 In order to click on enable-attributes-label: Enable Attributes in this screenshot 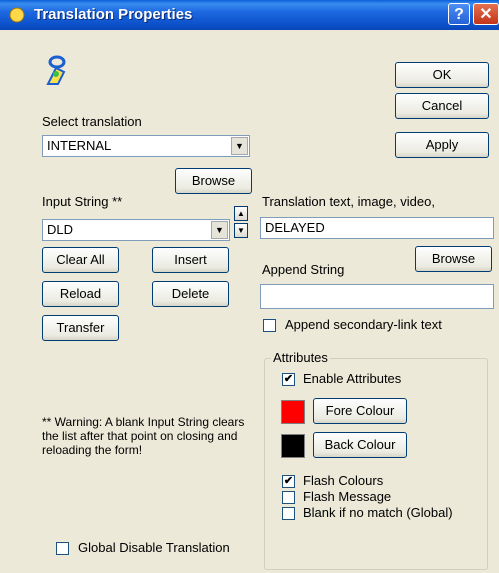, I will do `click(352, 378)`.